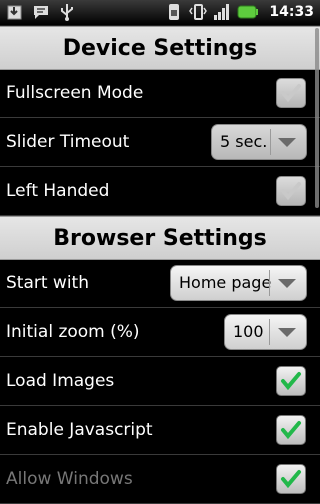 This screenshot has height=504, width=320. What do you see at coordinates (160, 430) in the screenshot?
I see `enable-javascript-row: Enable Javascript` at bounding box center [160, 430].